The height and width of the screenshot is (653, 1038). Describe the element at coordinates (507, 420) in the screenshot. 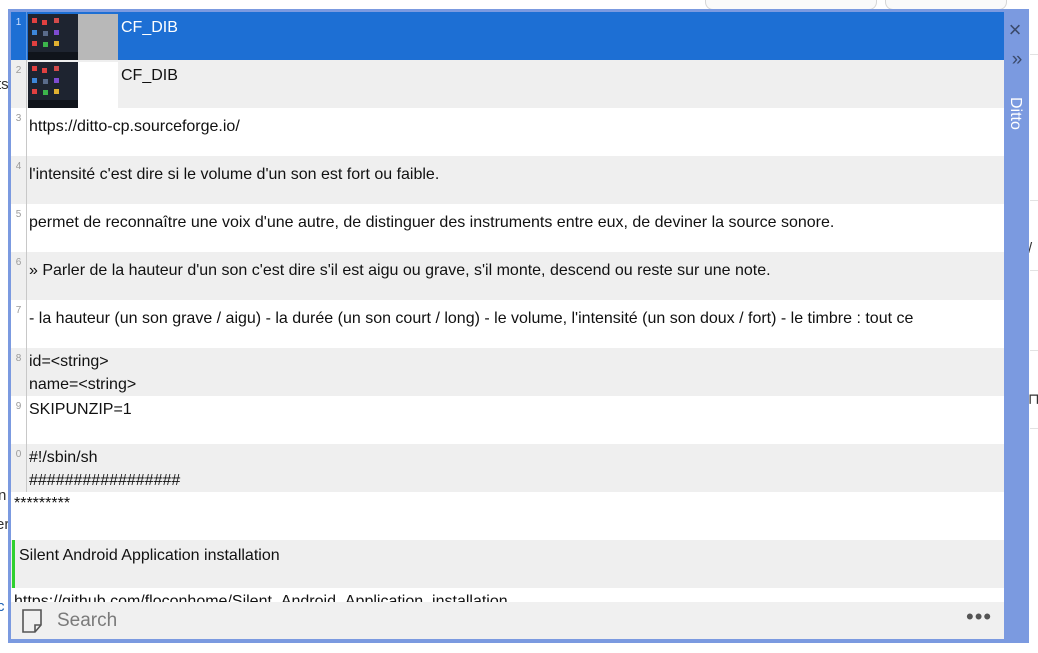

I see `clip-row-9: 9 SKIPUNZIP=1` at that location.